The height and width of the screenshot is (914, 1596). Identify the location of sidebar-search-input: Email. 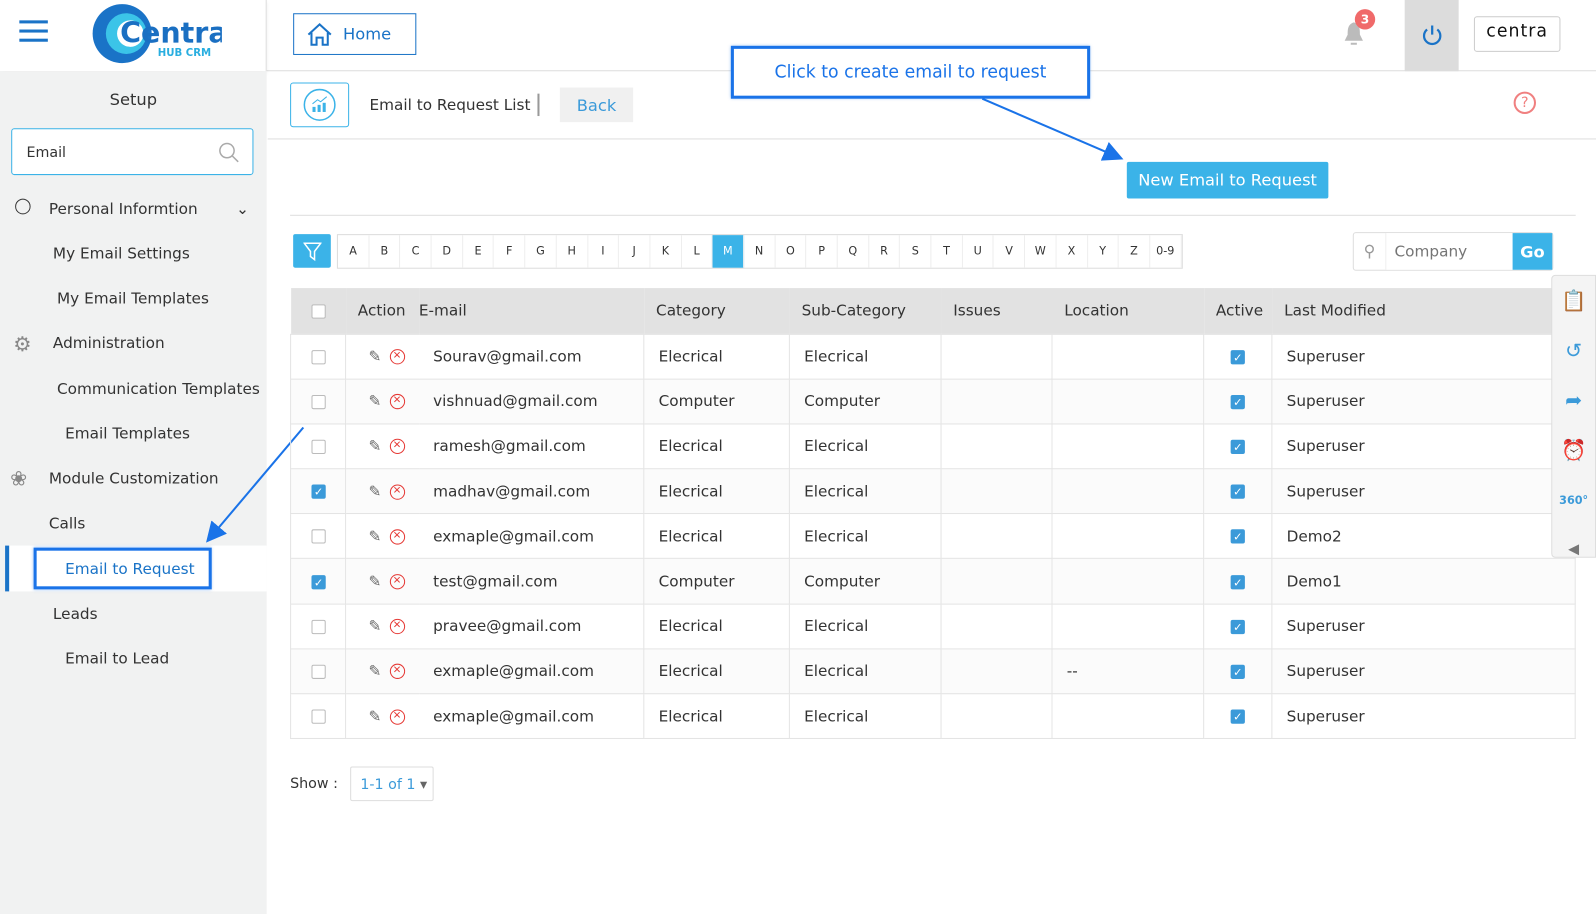
(132, 152).